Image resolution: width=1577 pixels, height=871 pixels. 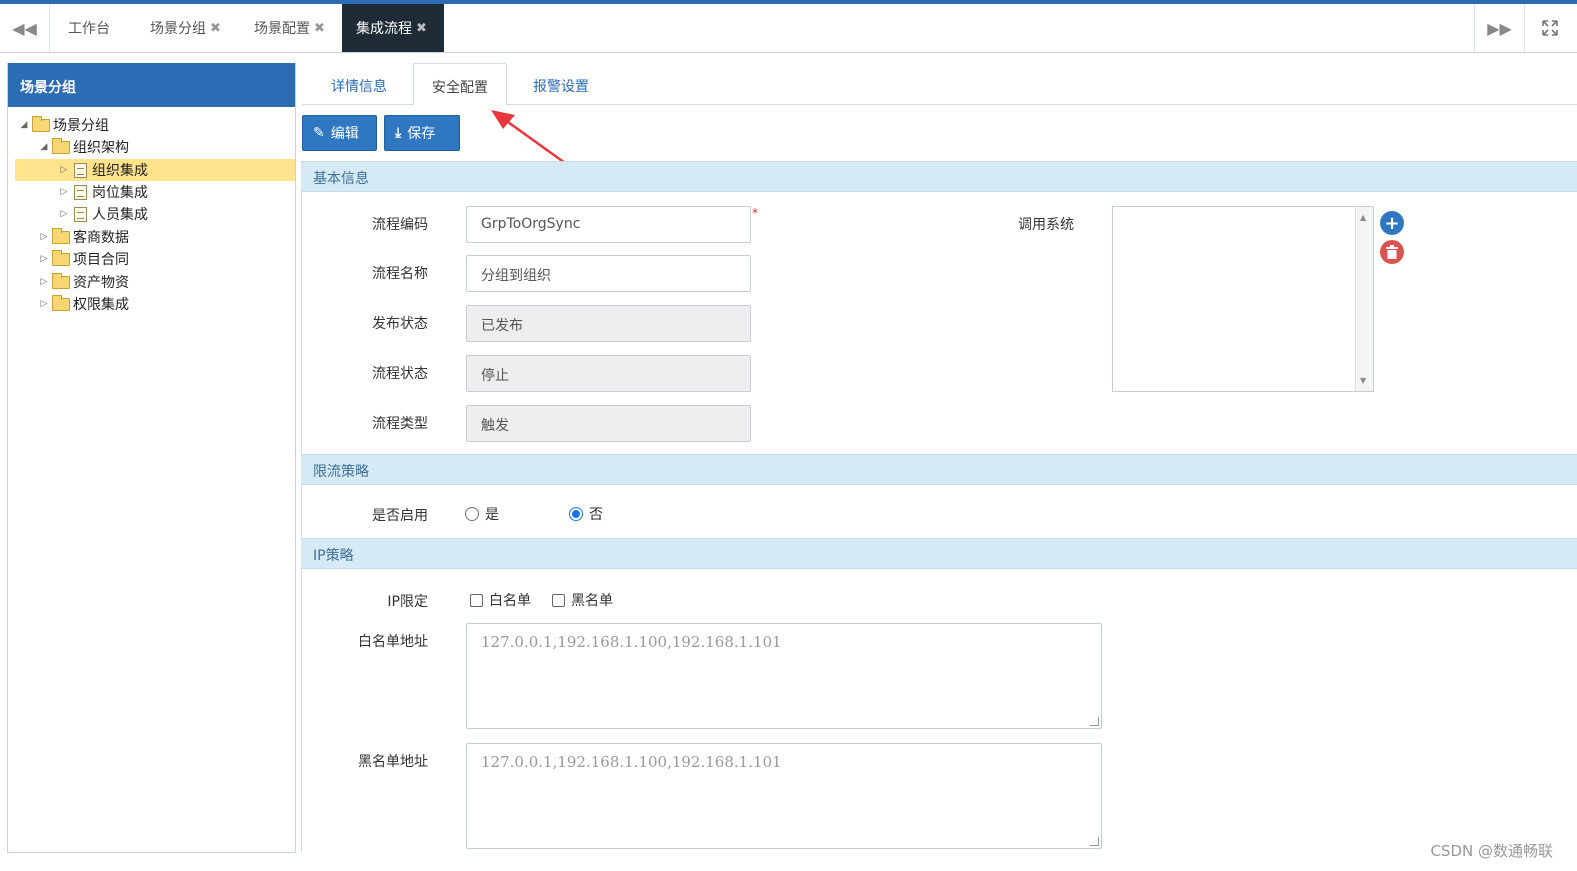 What do you see at coordinates (528, 137) in the screenshot?
I see `annotation-arrow-icon` at bounding box center [528, 137].